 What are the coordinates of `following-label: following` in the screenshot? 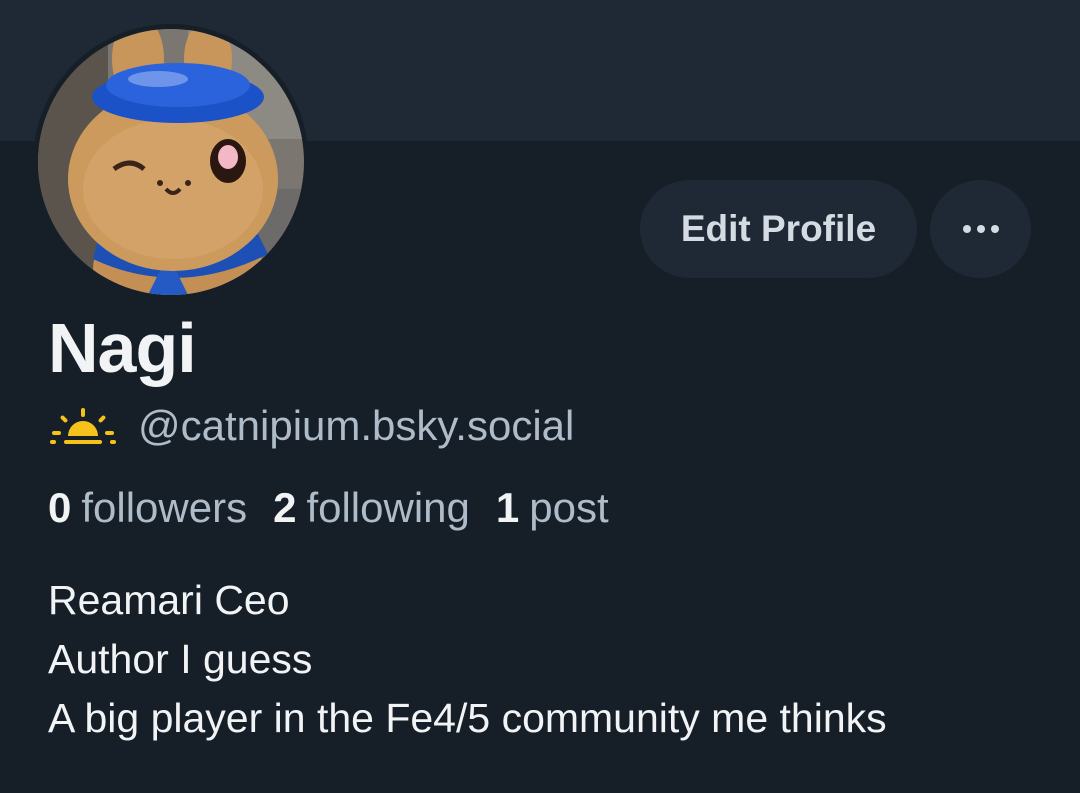 It's located at (388, 507).